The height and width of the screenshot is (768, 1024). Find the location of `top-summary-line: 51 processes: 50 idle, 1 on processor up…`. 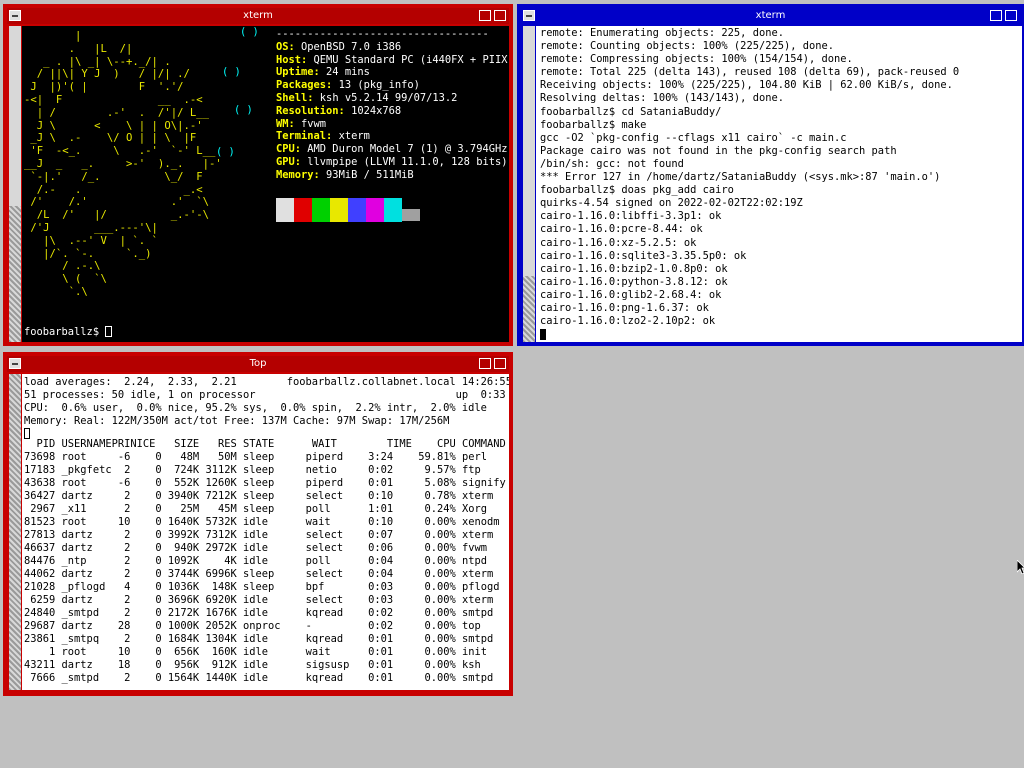

top-summary-line: 51 processes: 50 idle, 1 on processor up… is located at coordinates (265, 395).